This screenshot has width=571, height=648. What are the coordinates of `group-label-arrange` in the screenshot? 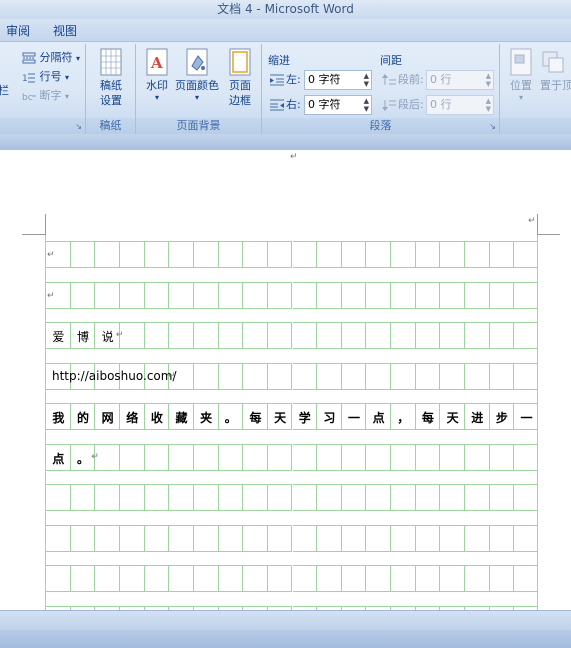 It's located at (535, 126).